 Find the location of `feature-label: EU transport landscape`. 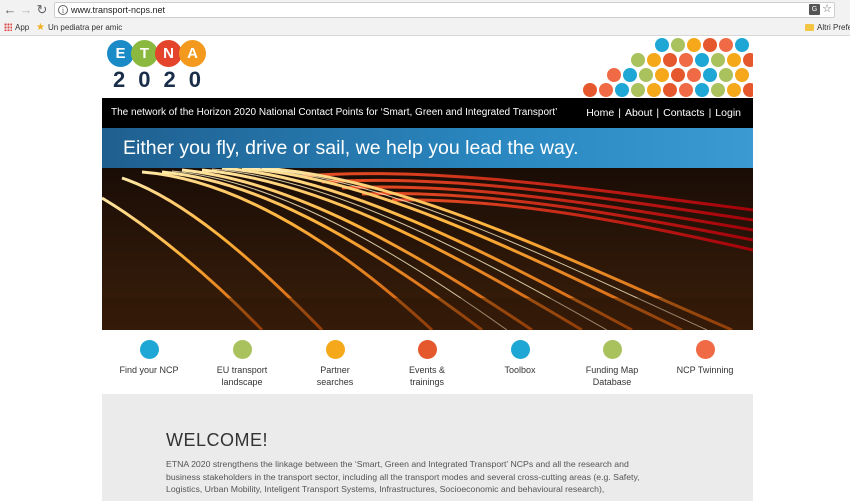

feature-label: EU transport landscape is located at coordinates (242, 376).